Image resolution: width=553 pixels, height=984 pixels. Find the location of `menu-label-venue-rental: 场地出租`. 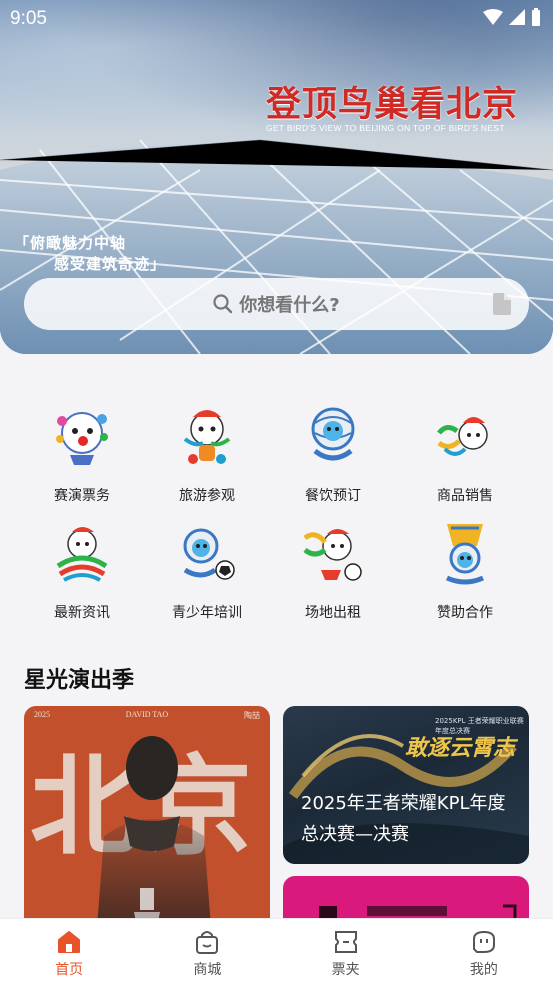

menu-label-venue-rental: 场地出租 is located at coordinates (333, 613).